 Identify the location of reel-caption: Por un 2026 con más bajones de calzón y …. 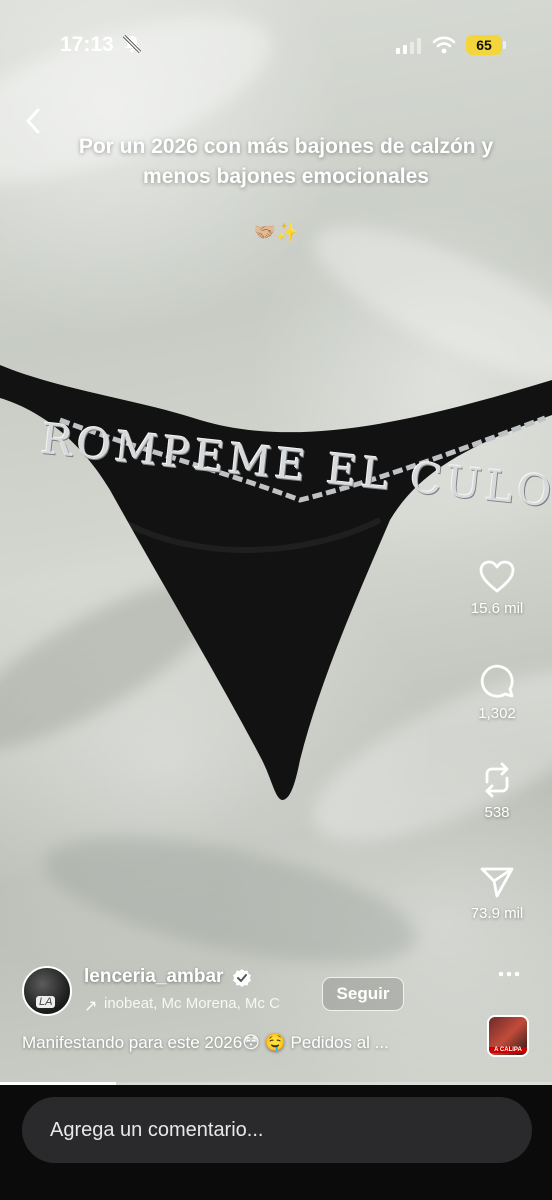
(286, 161).